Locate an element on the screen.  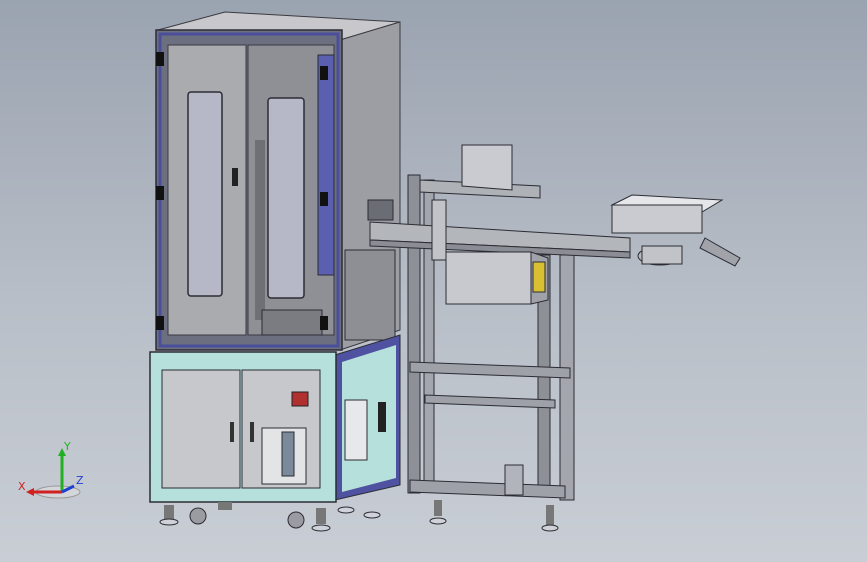
z-axis-label: Z is located at coordinates (80, 480).